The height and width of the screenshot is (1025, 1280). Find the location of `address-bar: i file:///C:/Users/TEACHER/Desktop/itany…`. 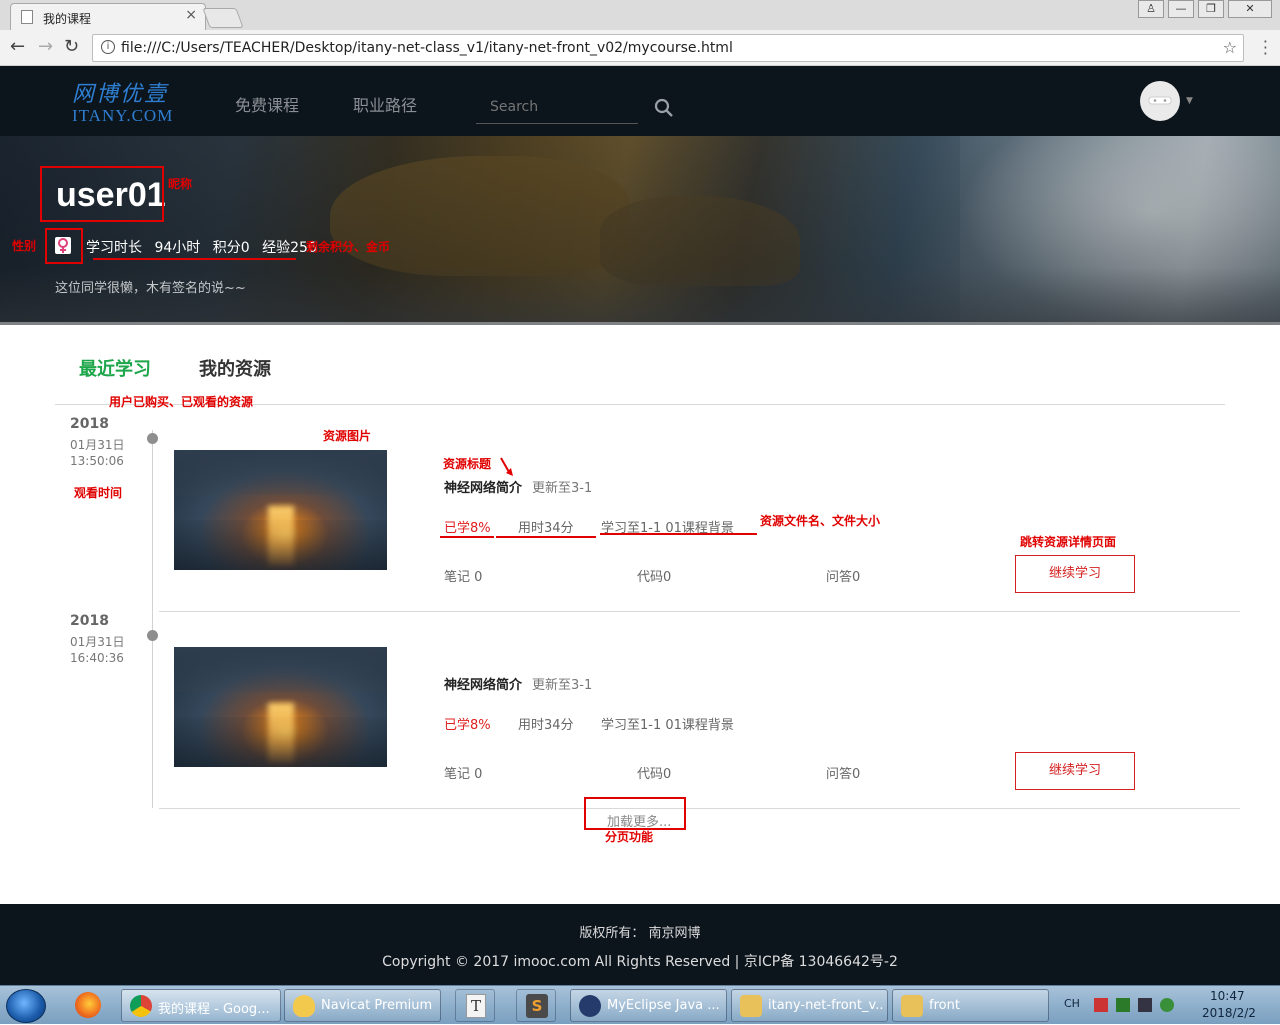

address-bar: i file:///C:/Users/TEACHER/Desktop/itany… is located at coordinates (668, 48).